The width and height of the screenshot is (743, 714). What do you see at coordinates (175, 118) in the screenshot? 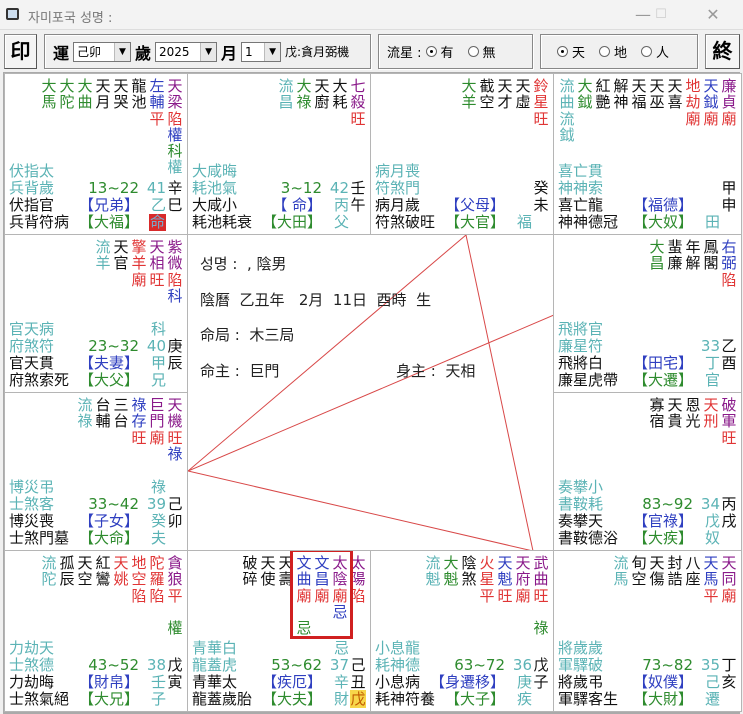
I see `star-char: 陷` at bounding box center [175, 118].